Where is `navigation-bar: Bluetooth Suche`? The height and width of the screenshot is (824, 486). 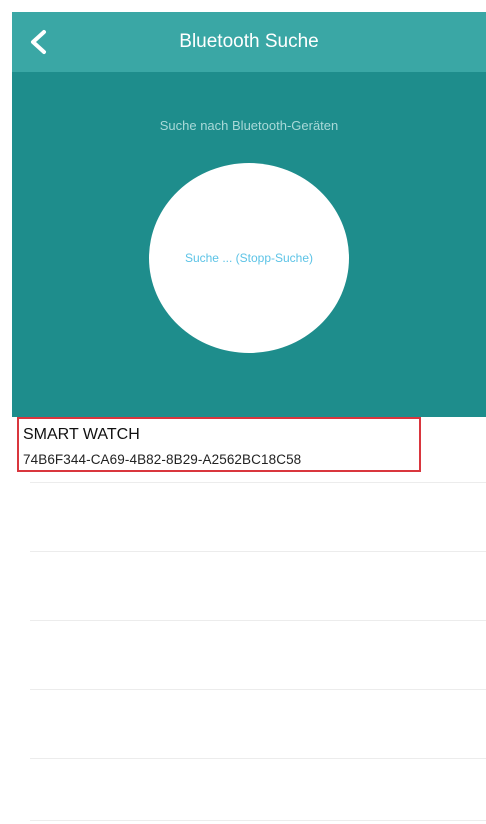 navigation-bar: Bluetooth Suche is located at coordinates (249, 42).